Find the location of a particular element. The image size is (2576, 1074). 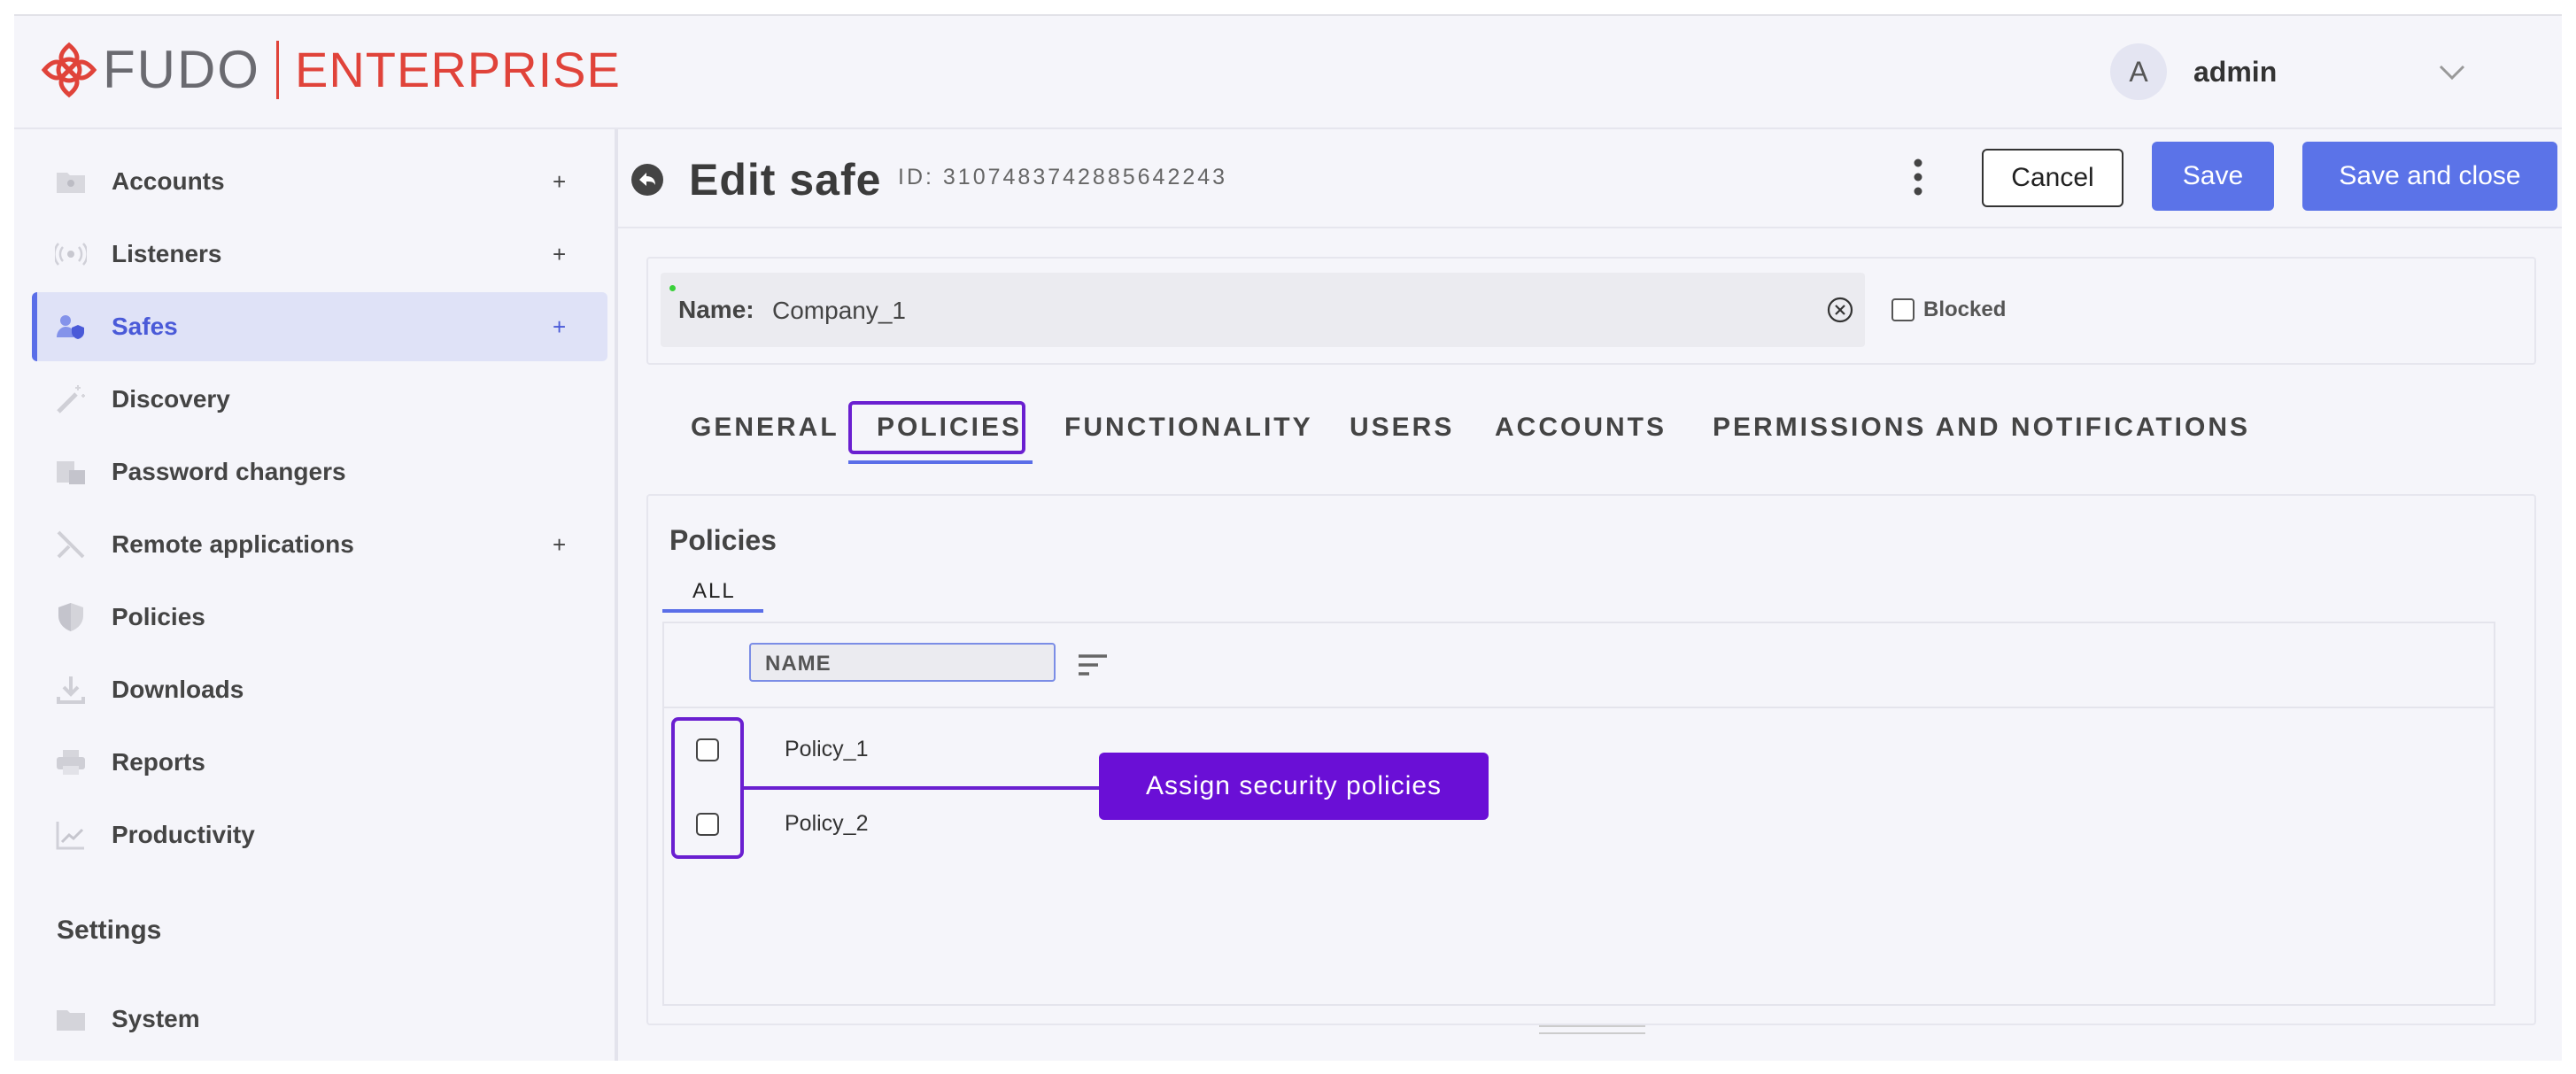

remote-applications-icon is located at coordinates (71, 544).